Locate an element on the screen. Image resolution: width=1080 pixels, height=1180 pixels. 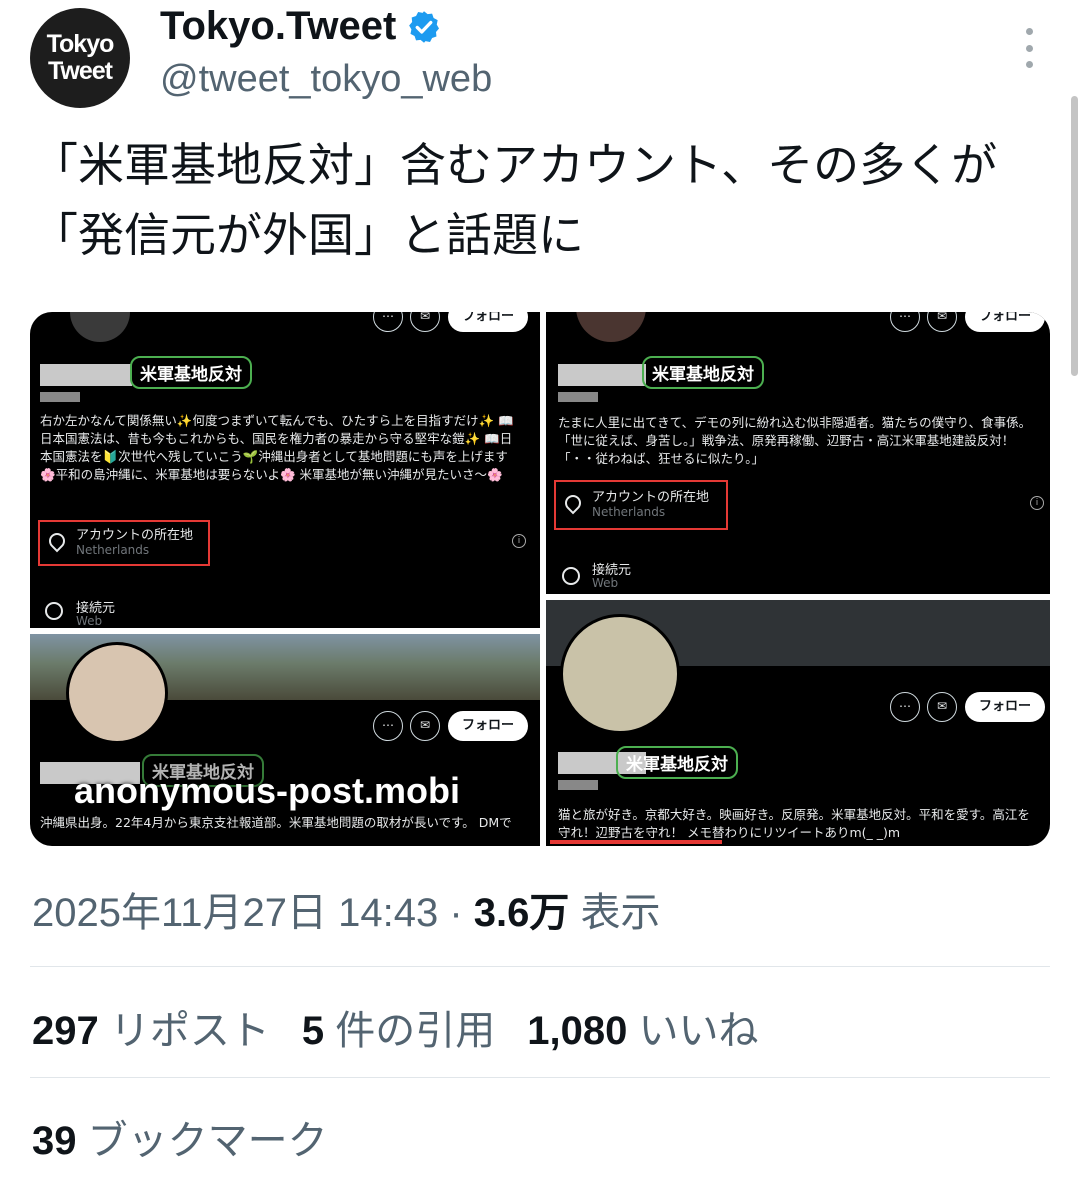
bookmarks-stat: 39 ブックマーク is located at coordinates (180, 1137).